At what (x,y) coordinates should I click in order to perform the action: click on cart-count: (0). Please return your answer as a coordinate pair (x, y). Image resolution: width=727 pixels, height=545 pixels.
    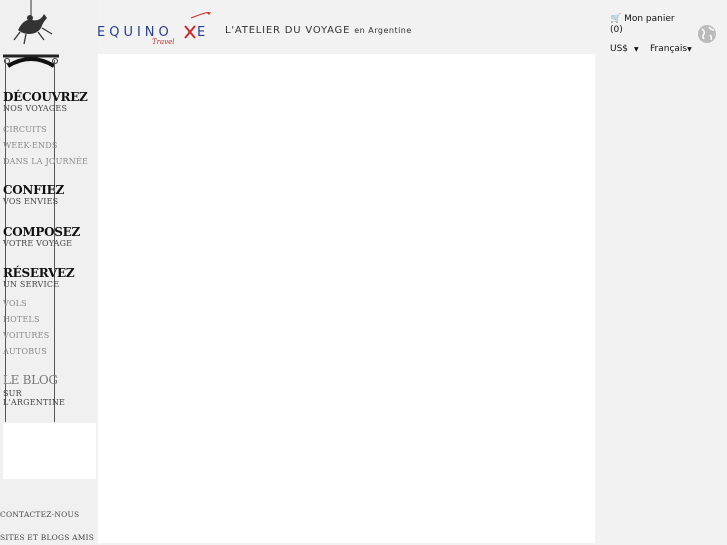
    Looking at the image, I should click on (616, 30).